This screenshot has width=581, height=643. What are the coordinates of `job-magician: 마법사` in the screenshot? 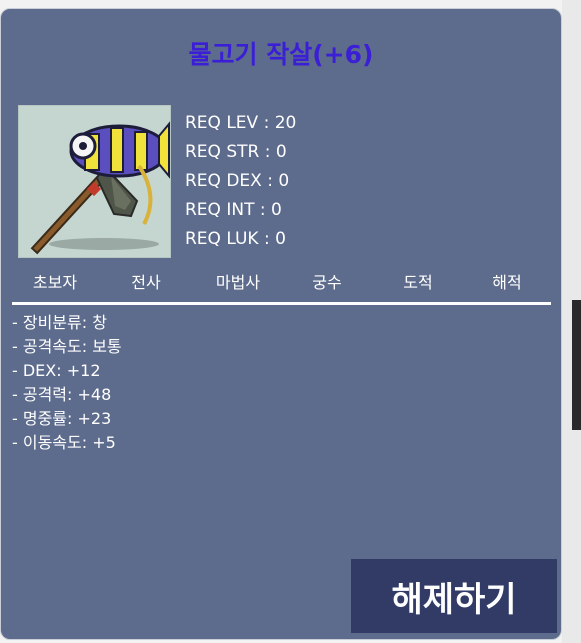 It's located at (238, 282).